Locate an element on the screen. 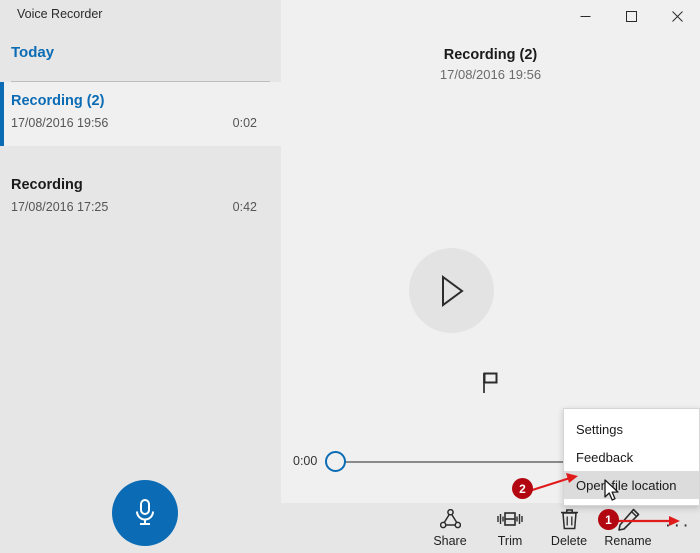  recording-duration: 0:42 is located at coordinates (244, 207).